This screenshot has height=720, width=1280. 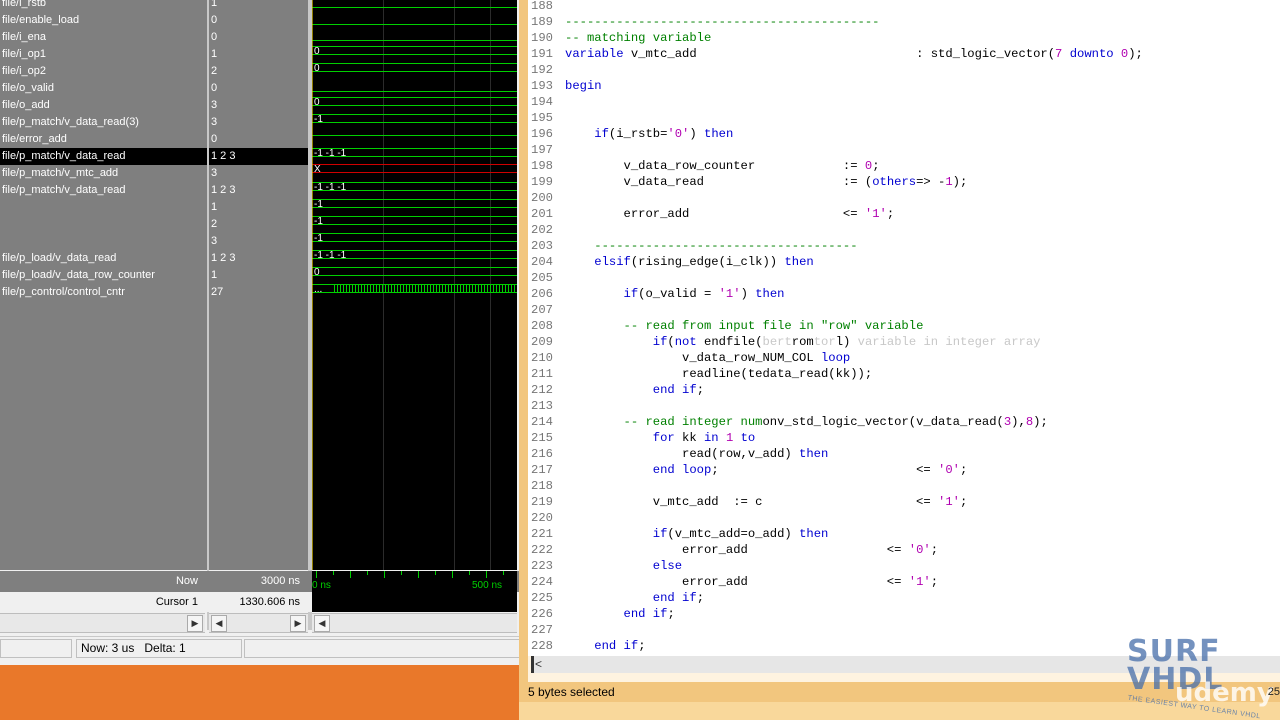 What do you see at coordinates (258, 623) in the screenshot?
I see `value-pane-scrollbar: ◀ ▶` at bounding box center [258, 623].